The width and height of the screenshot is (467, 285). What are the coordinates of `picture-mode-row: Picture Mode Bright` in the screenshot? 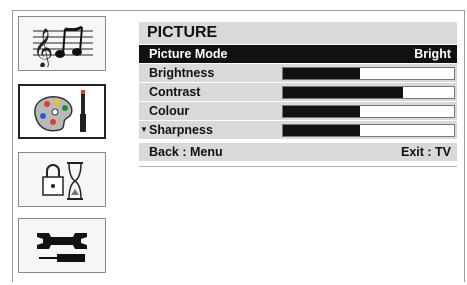 It's located at (298, 54).